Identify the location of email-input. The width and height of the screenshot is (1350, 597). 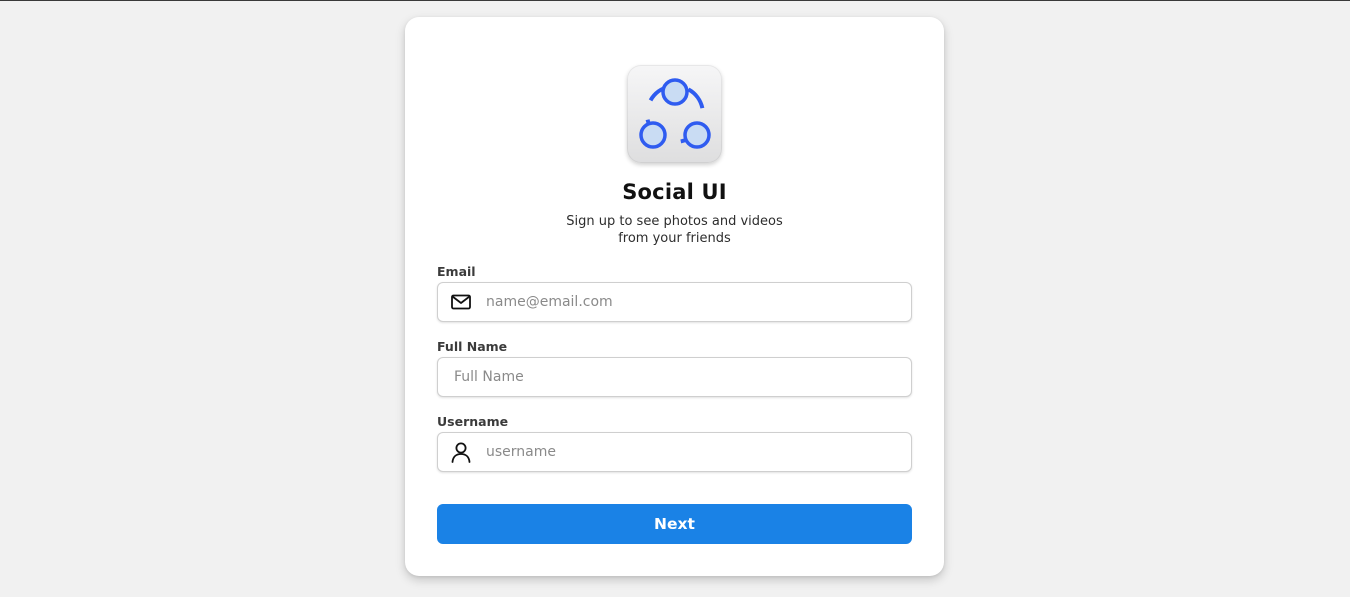
(698, 302).